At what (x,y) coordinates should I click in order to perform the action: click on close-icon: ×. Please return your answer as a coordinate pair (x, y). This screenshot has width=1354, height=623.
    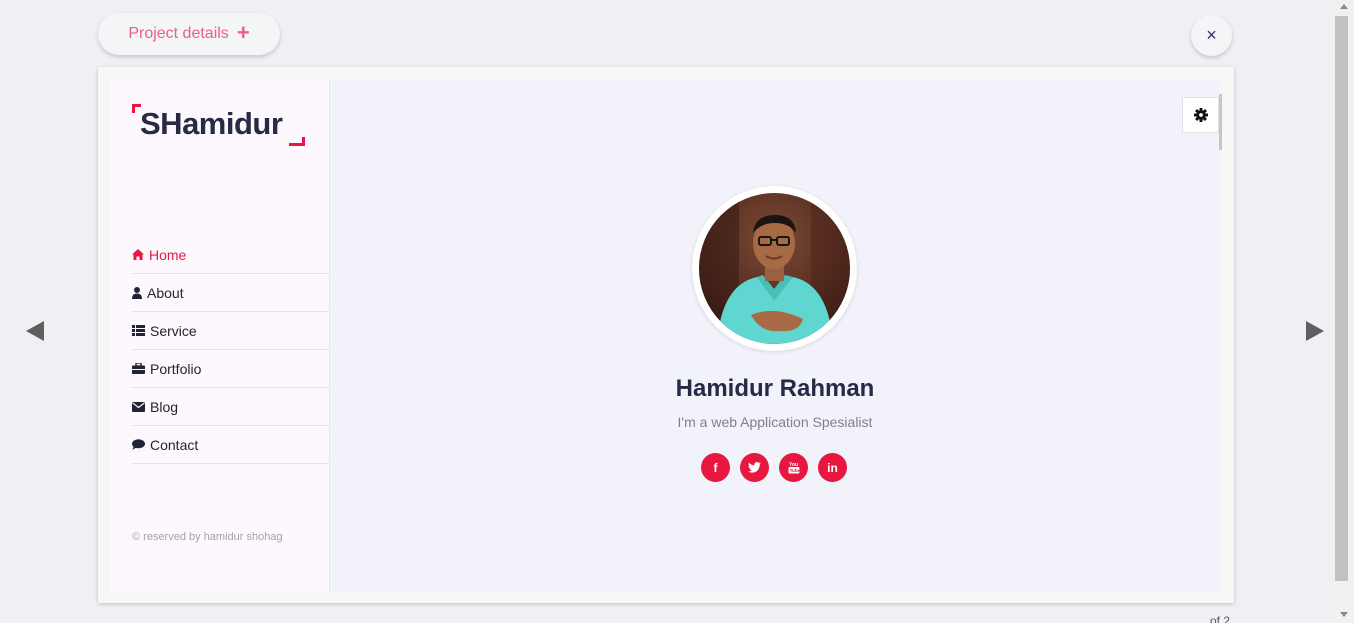
    Looking at the image, I should click on (1211, 35).